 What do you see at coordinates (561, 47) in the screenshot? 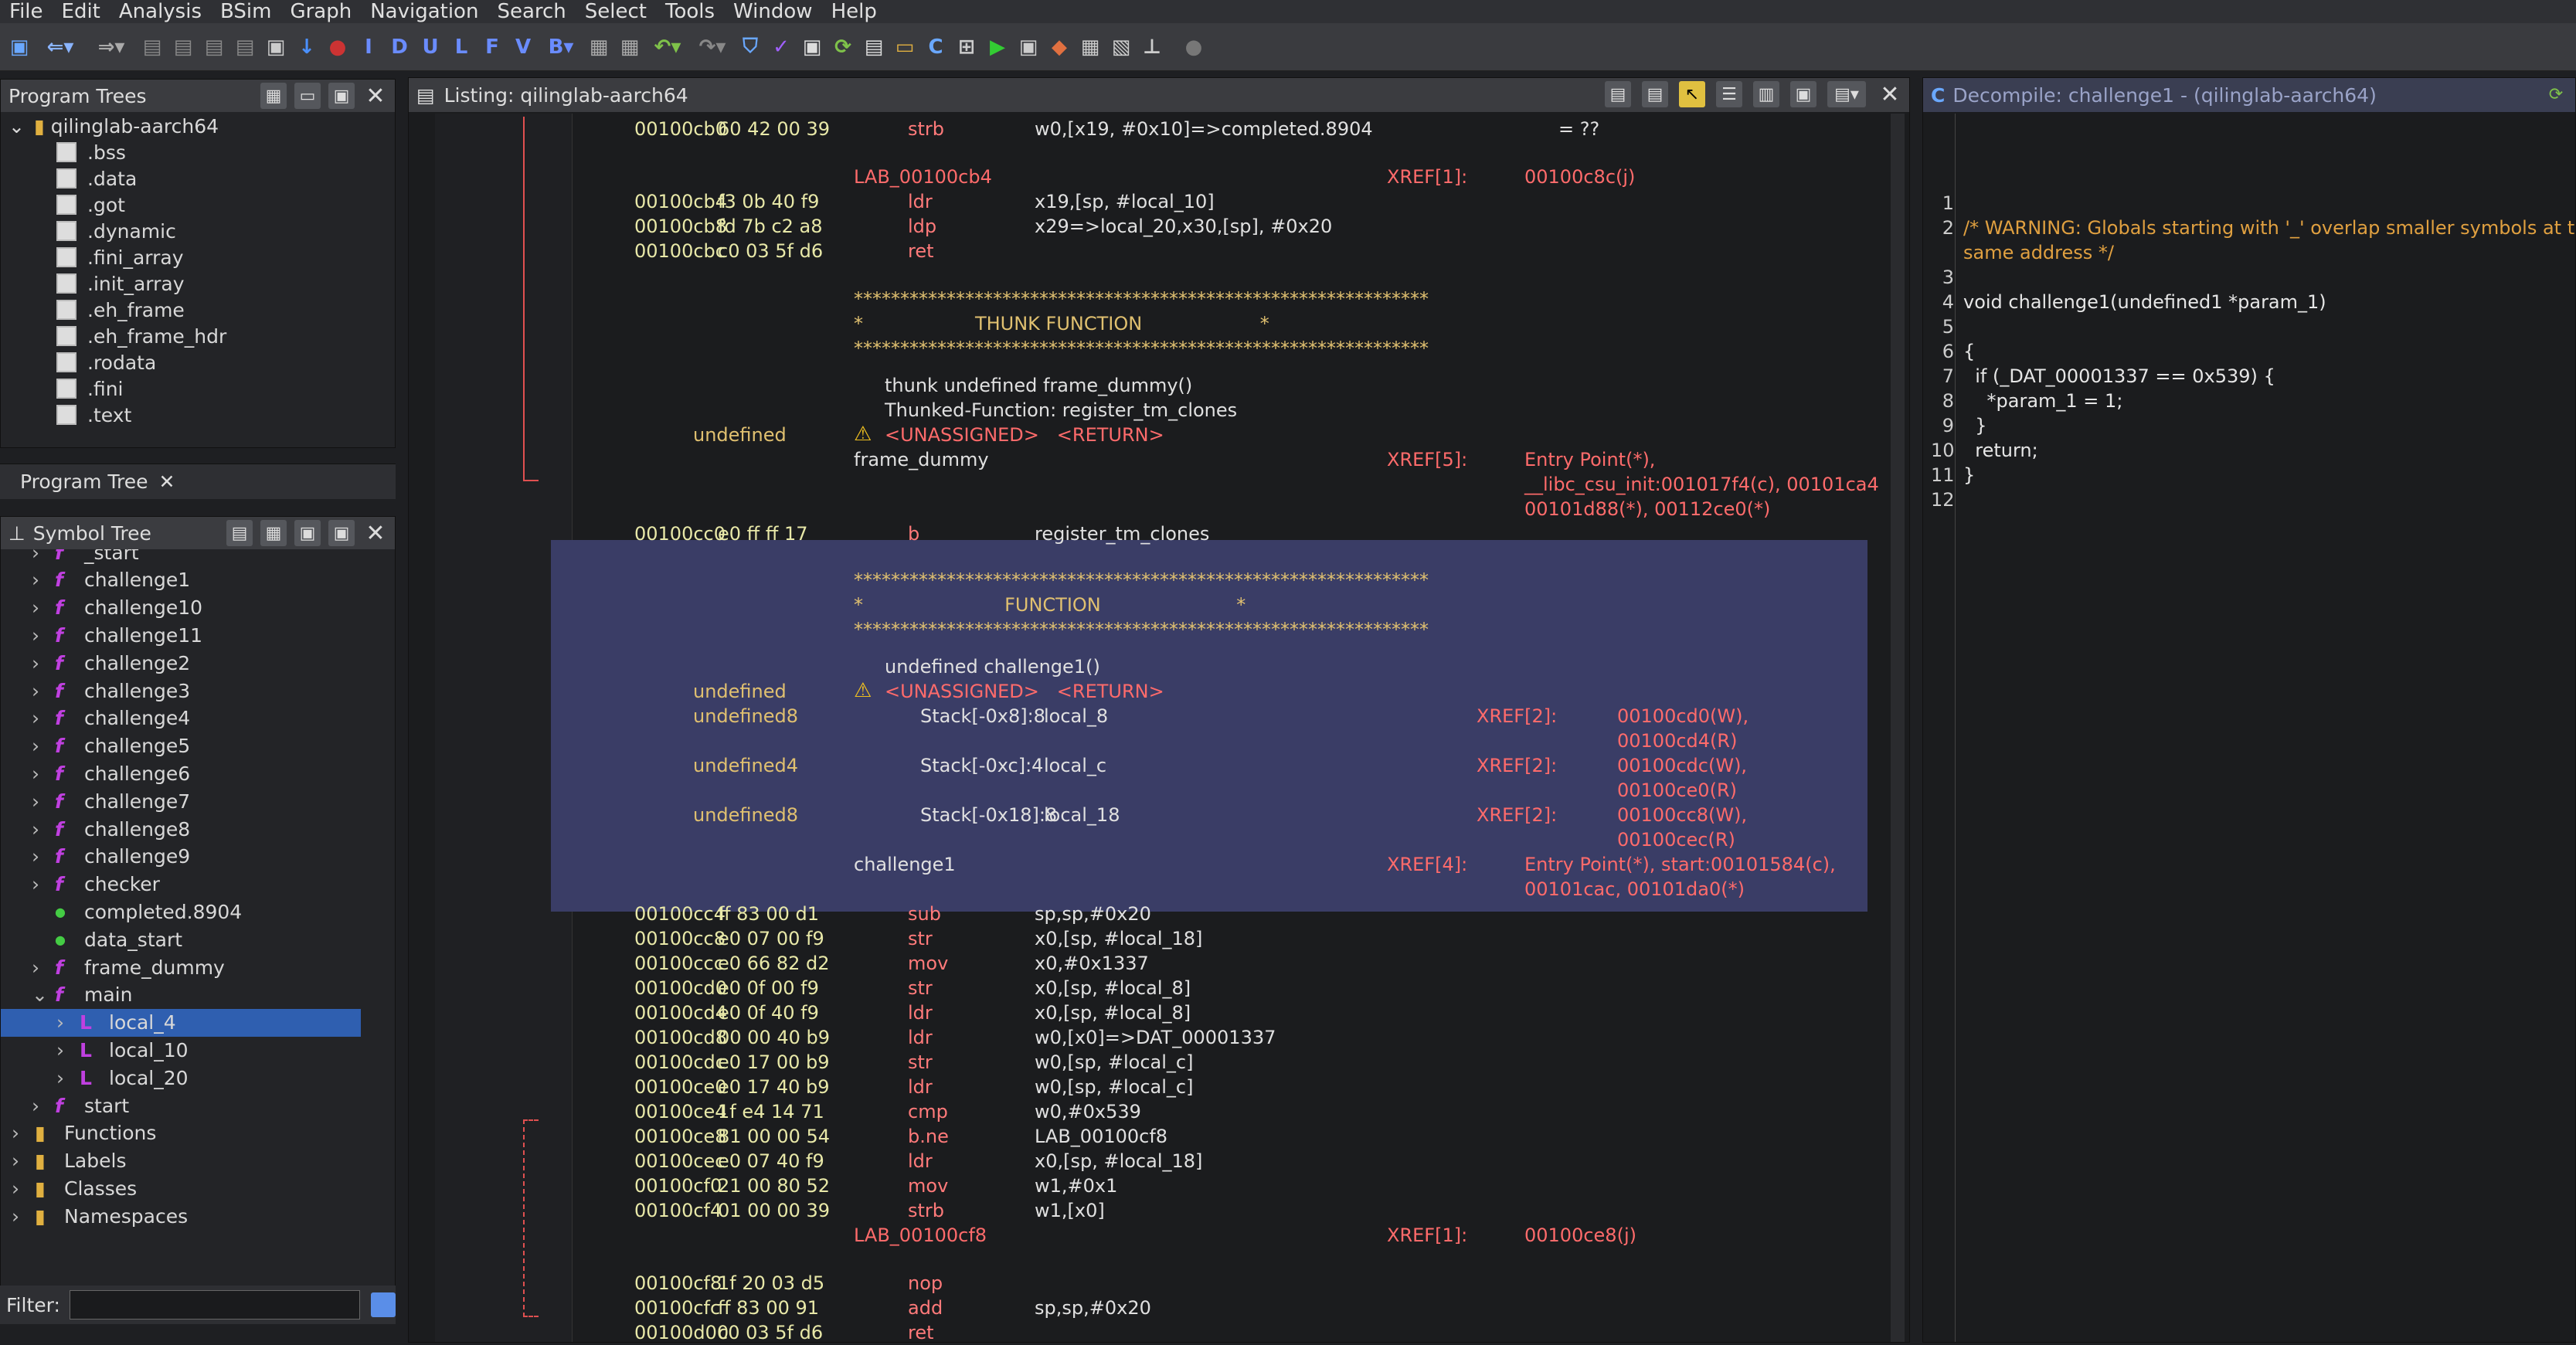
I see `bytes-icon: B▾` at bounding box center [561, 47].